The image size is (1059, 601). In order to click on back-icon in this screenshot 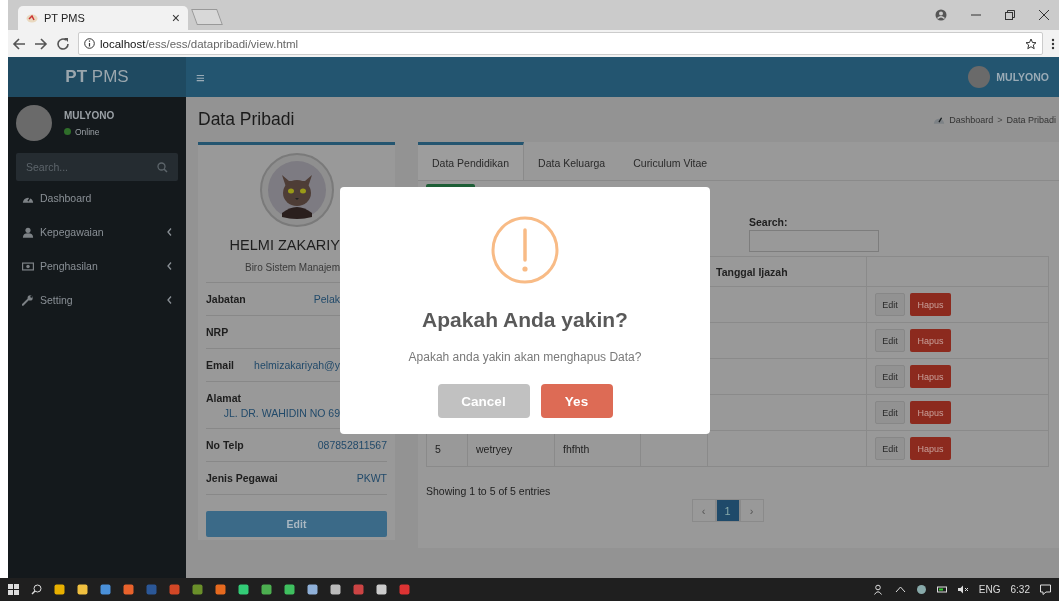, I will do `click(19, 43)`.